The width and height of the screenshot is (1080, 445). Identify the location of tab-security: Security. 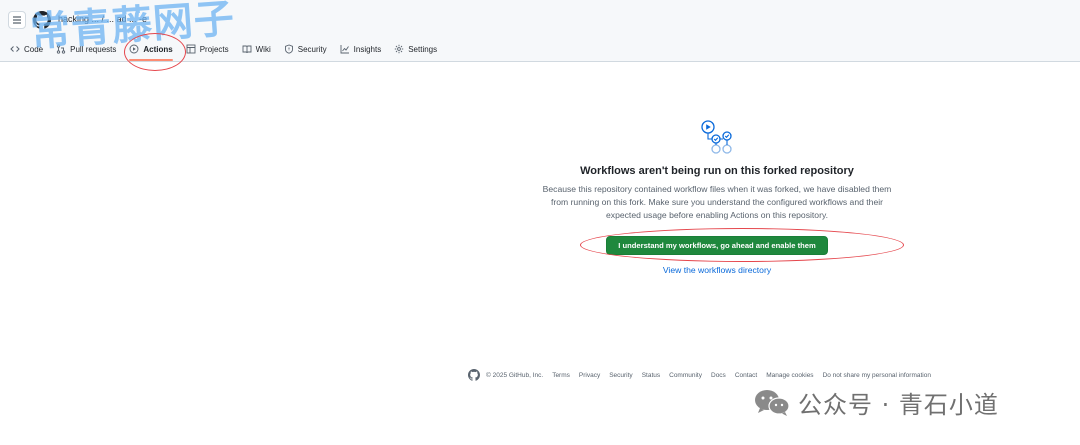
(305, 49).